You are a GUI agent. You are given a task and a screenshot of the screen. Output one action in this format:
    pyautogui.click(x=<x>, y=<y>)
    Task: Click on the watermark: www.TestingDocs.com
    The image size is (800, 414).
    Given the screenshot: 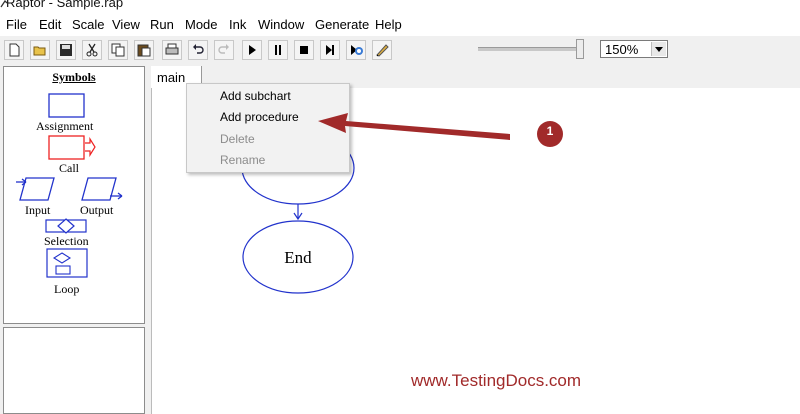 What is the action you would take?
    pyautogui.click(x=496, y=380)
    